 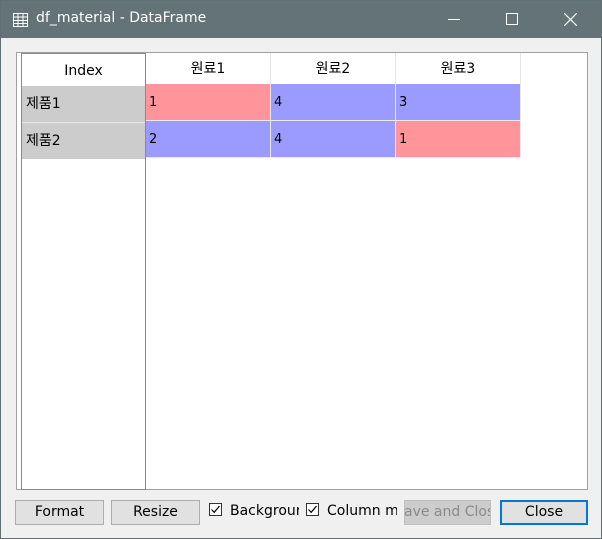 I want to click on maximize-icon, so click(x=512, y=19).